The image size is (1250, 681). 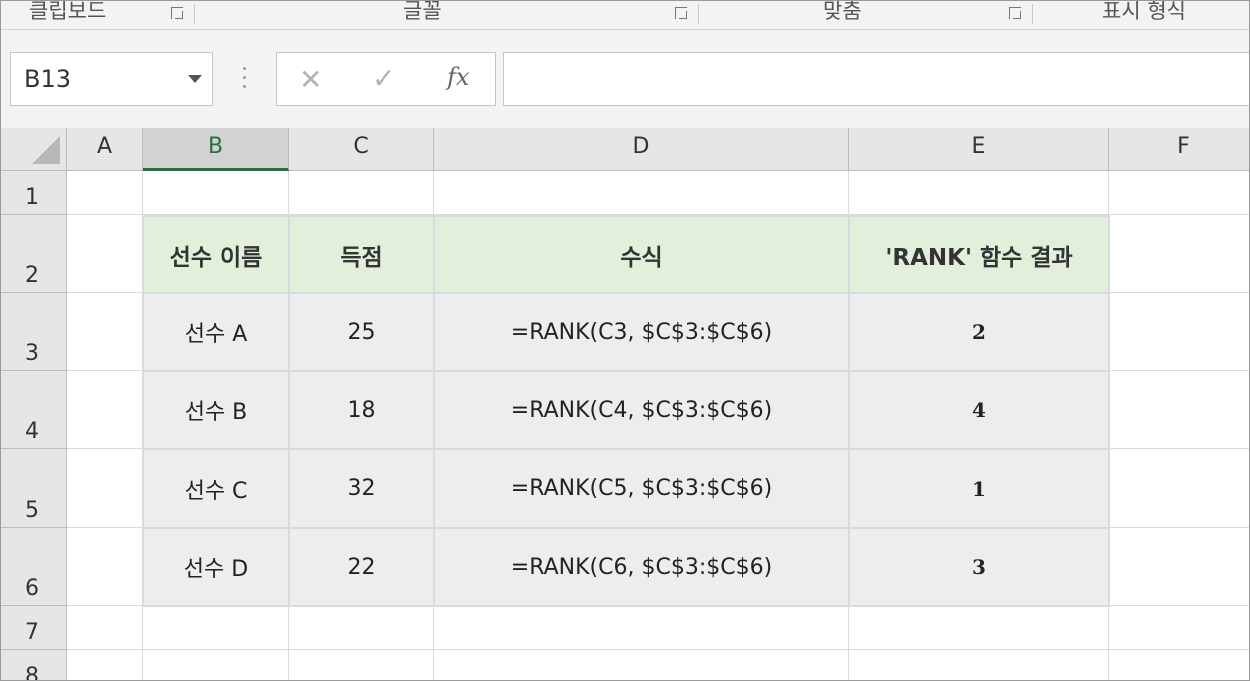 I want to click on clipboard-dialog-launcher-icon, so click(x=177, y=13).